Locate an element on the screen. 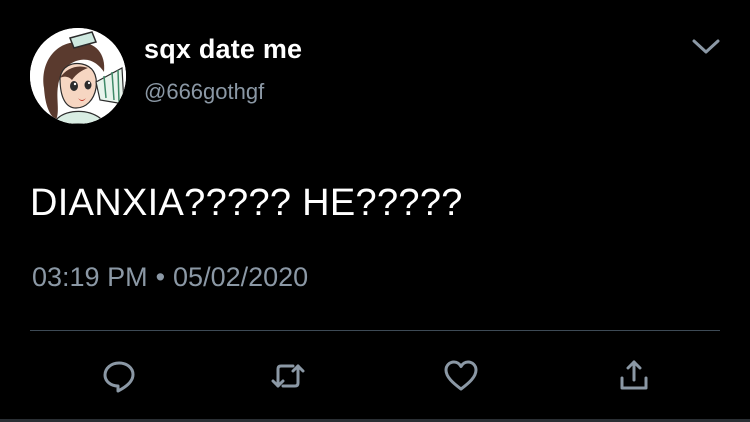  reply-icon is located at coordinates (119, 377).